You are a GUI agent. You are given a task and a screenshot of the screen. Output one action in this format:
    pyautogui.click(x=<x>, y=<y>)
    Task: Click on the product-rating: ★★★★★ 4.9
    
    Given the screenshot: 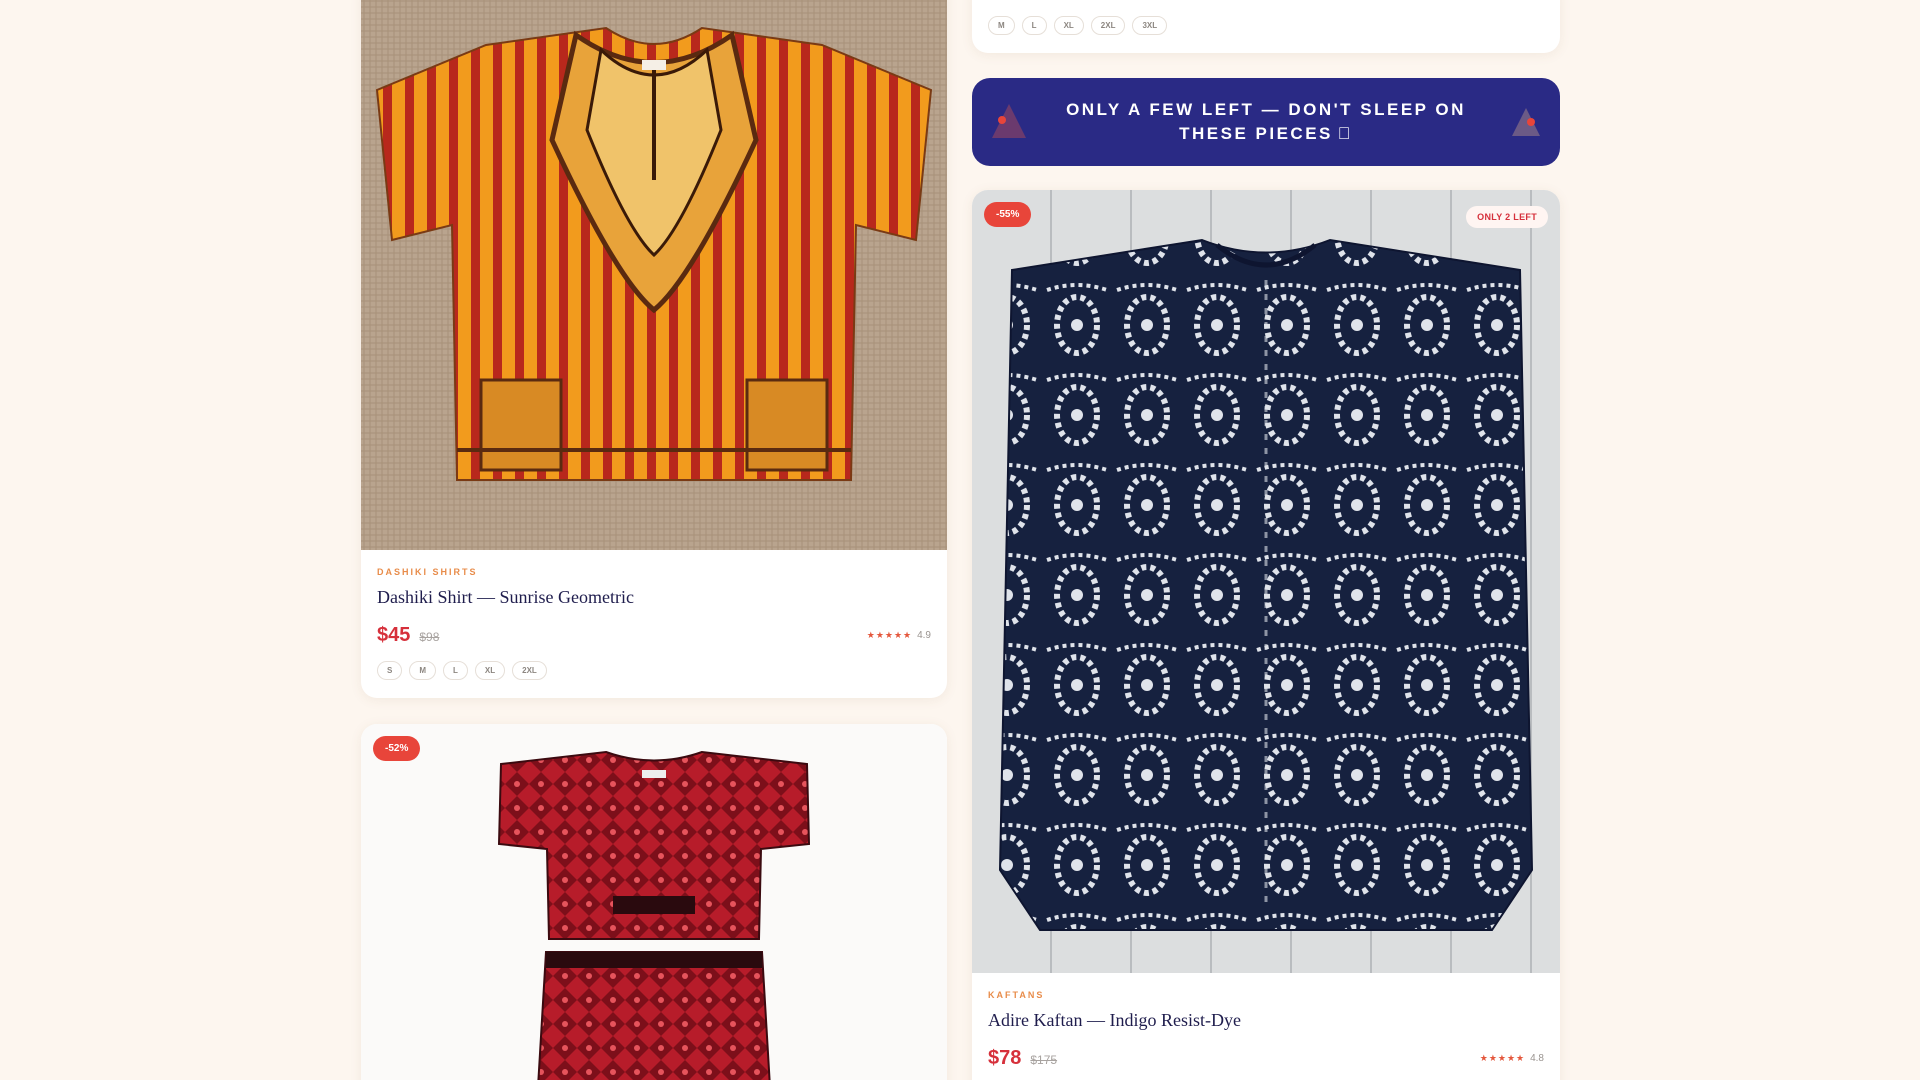 What is the action you would take?
    pyautogui.click(x=899, y=635)
    